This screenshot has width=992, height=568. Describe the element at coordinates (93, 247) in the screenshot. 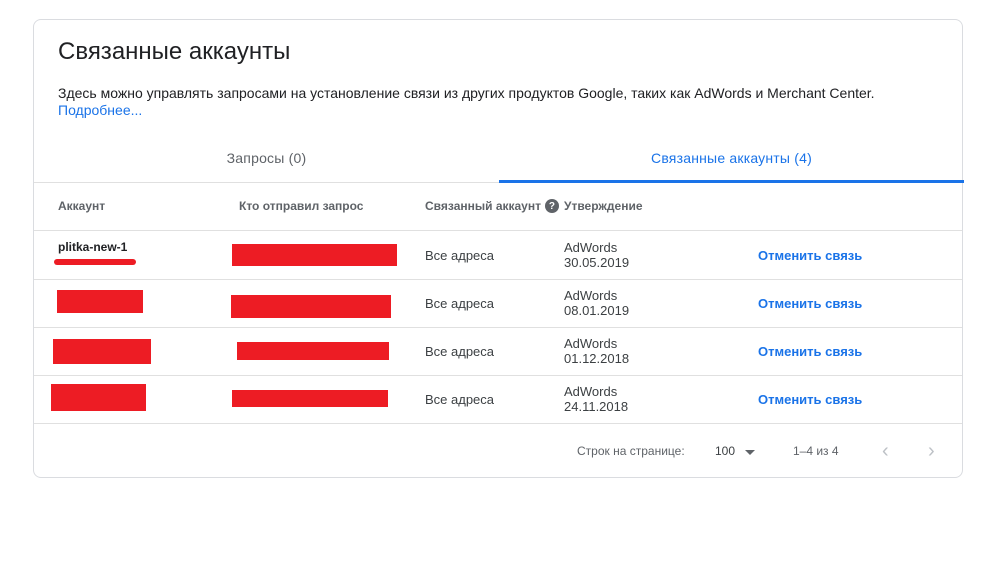

I see `account-name: plitka-new-1` at that location.